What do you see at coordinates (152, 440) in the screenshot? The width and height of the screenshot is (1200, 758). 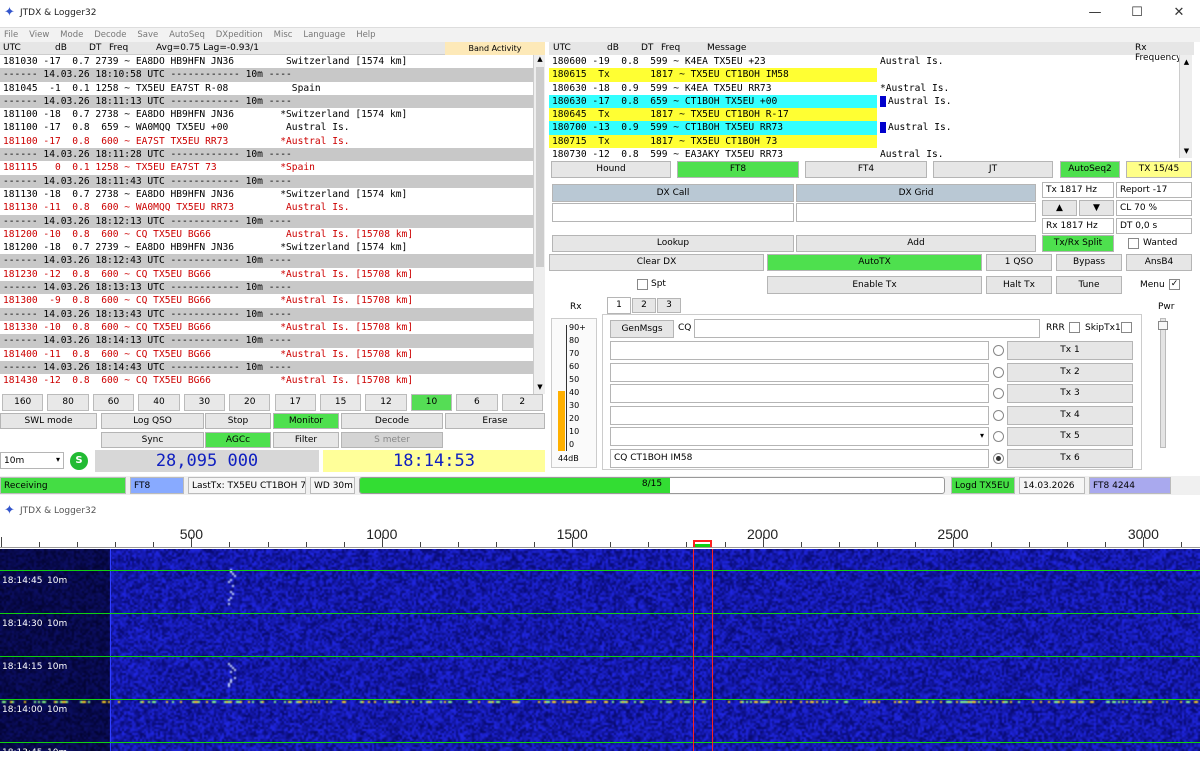 I see `sync-button: Sync` at bounding box center [152, 440].